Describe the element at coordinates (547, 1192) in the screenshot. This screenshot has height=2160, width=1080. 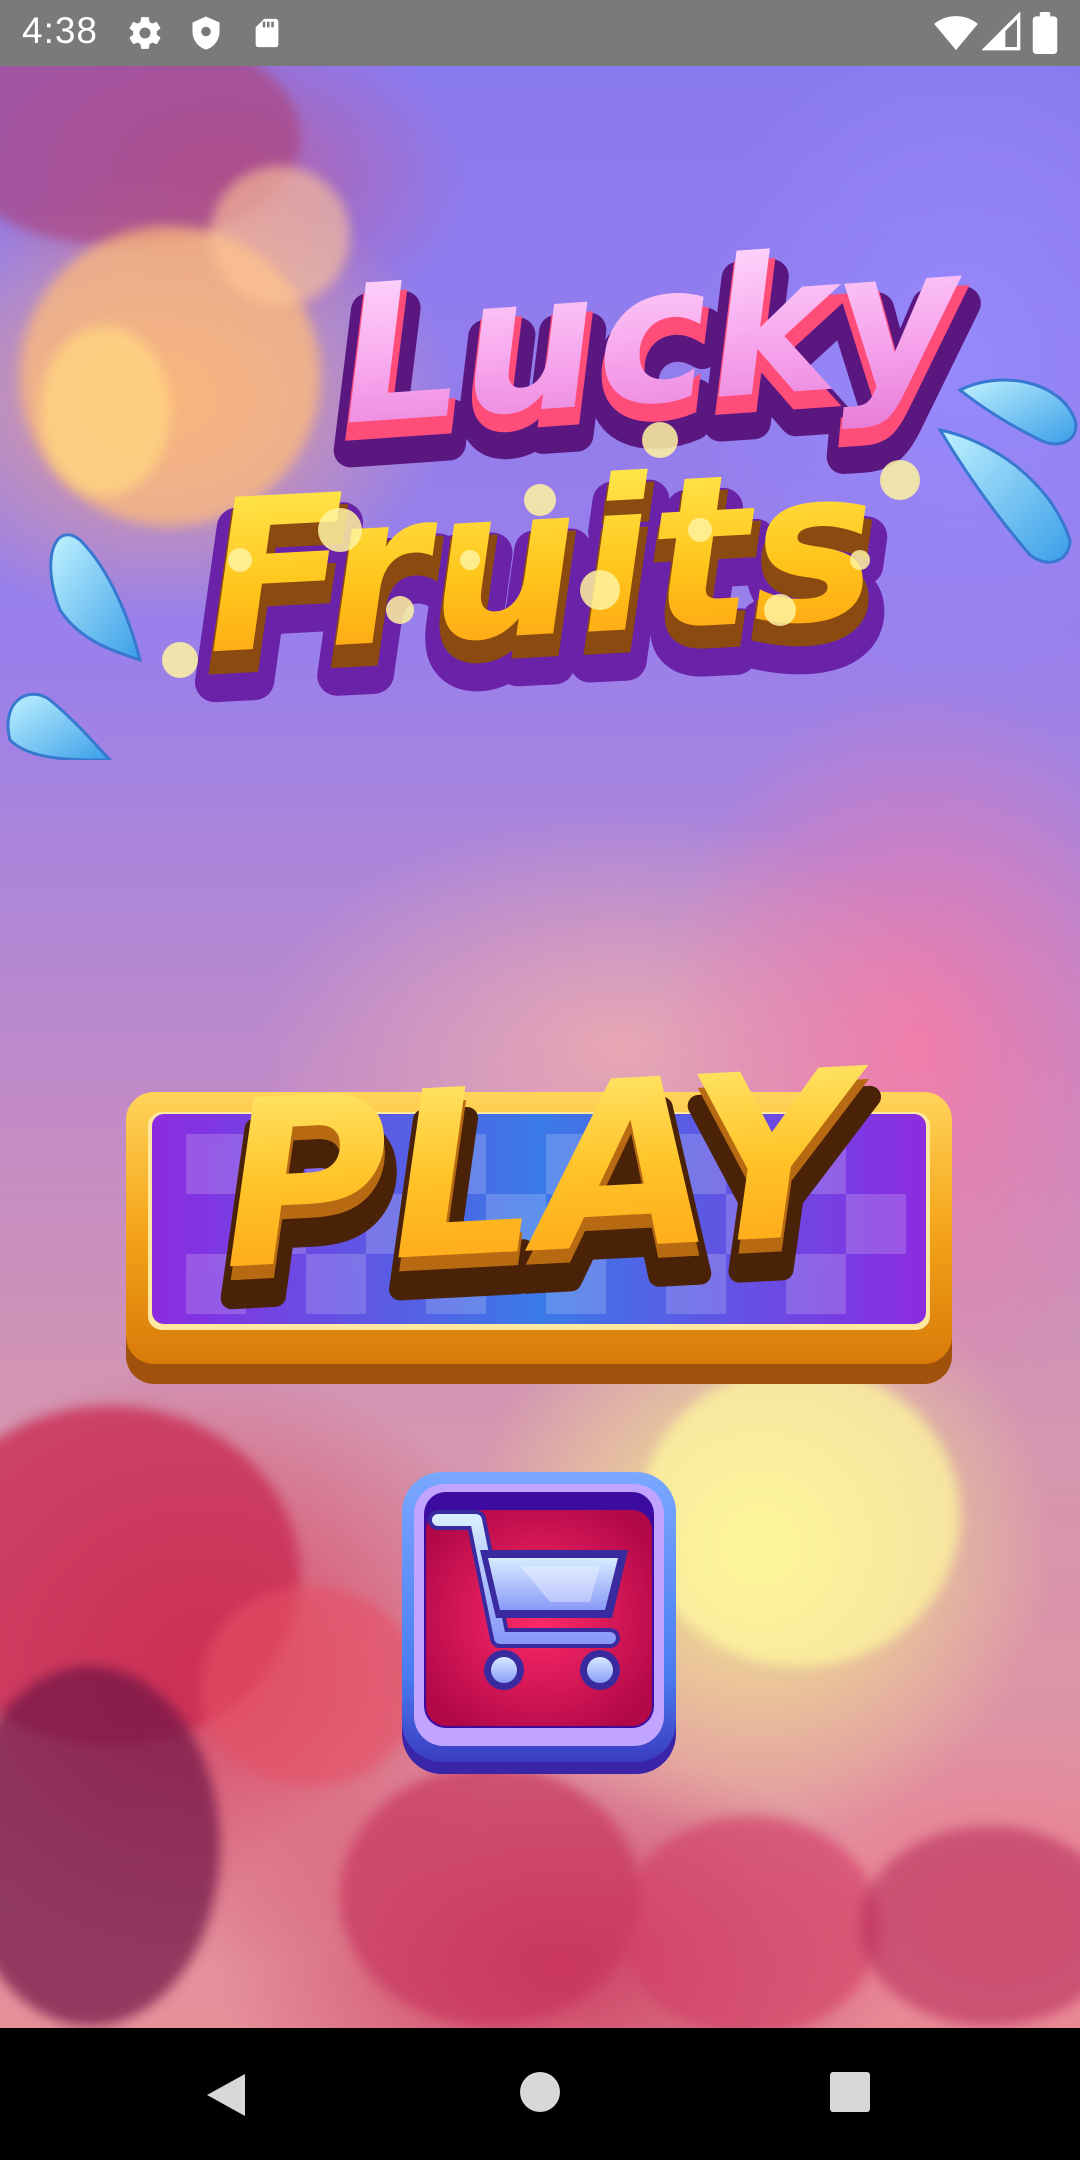
I see `play-label: PLAY` at that location.